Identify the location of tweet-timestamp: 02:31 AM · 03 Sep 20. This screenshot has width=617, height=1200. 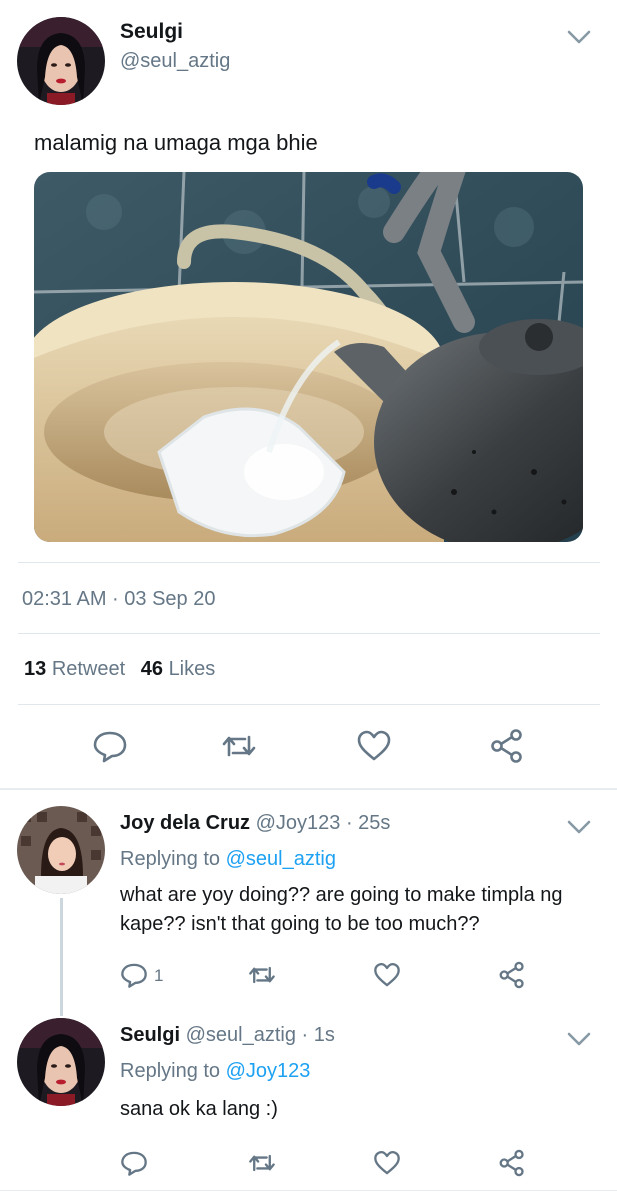
(119, 599).